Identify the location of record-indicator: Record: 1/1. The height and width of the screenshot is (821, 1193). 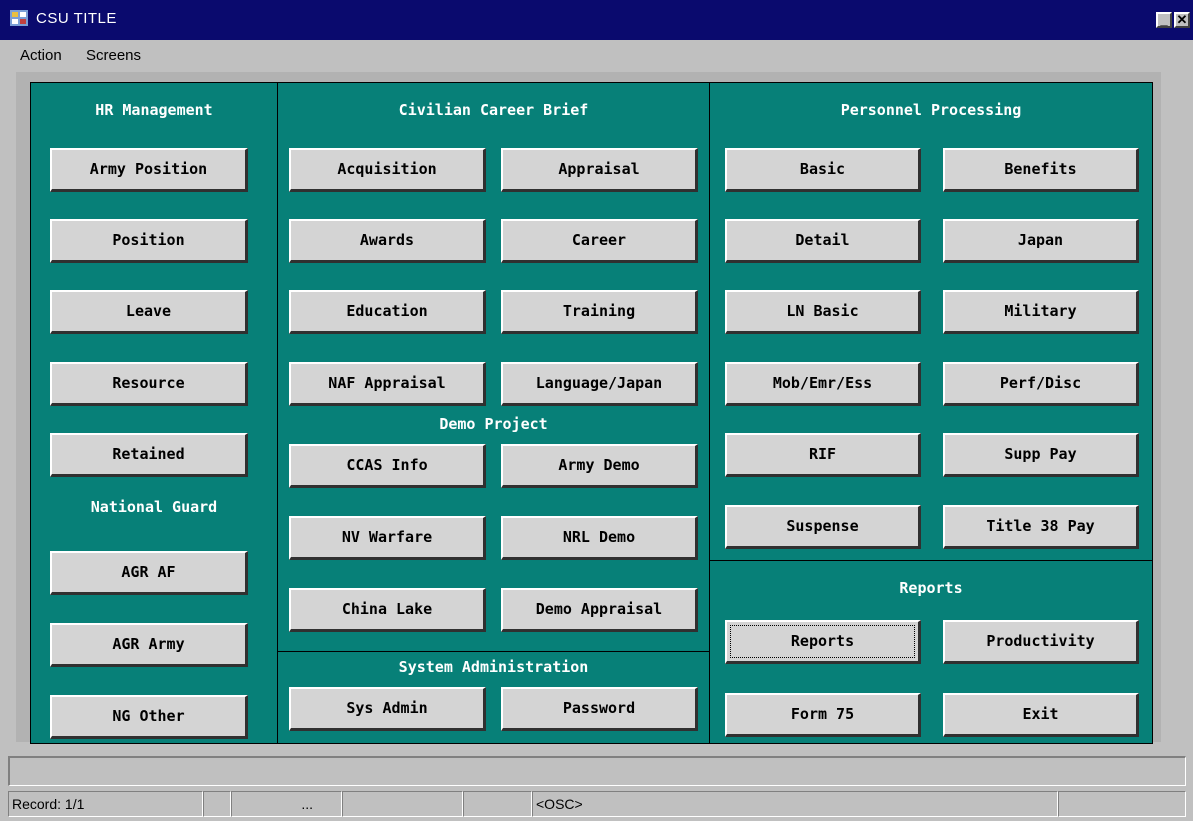
(105, 804).